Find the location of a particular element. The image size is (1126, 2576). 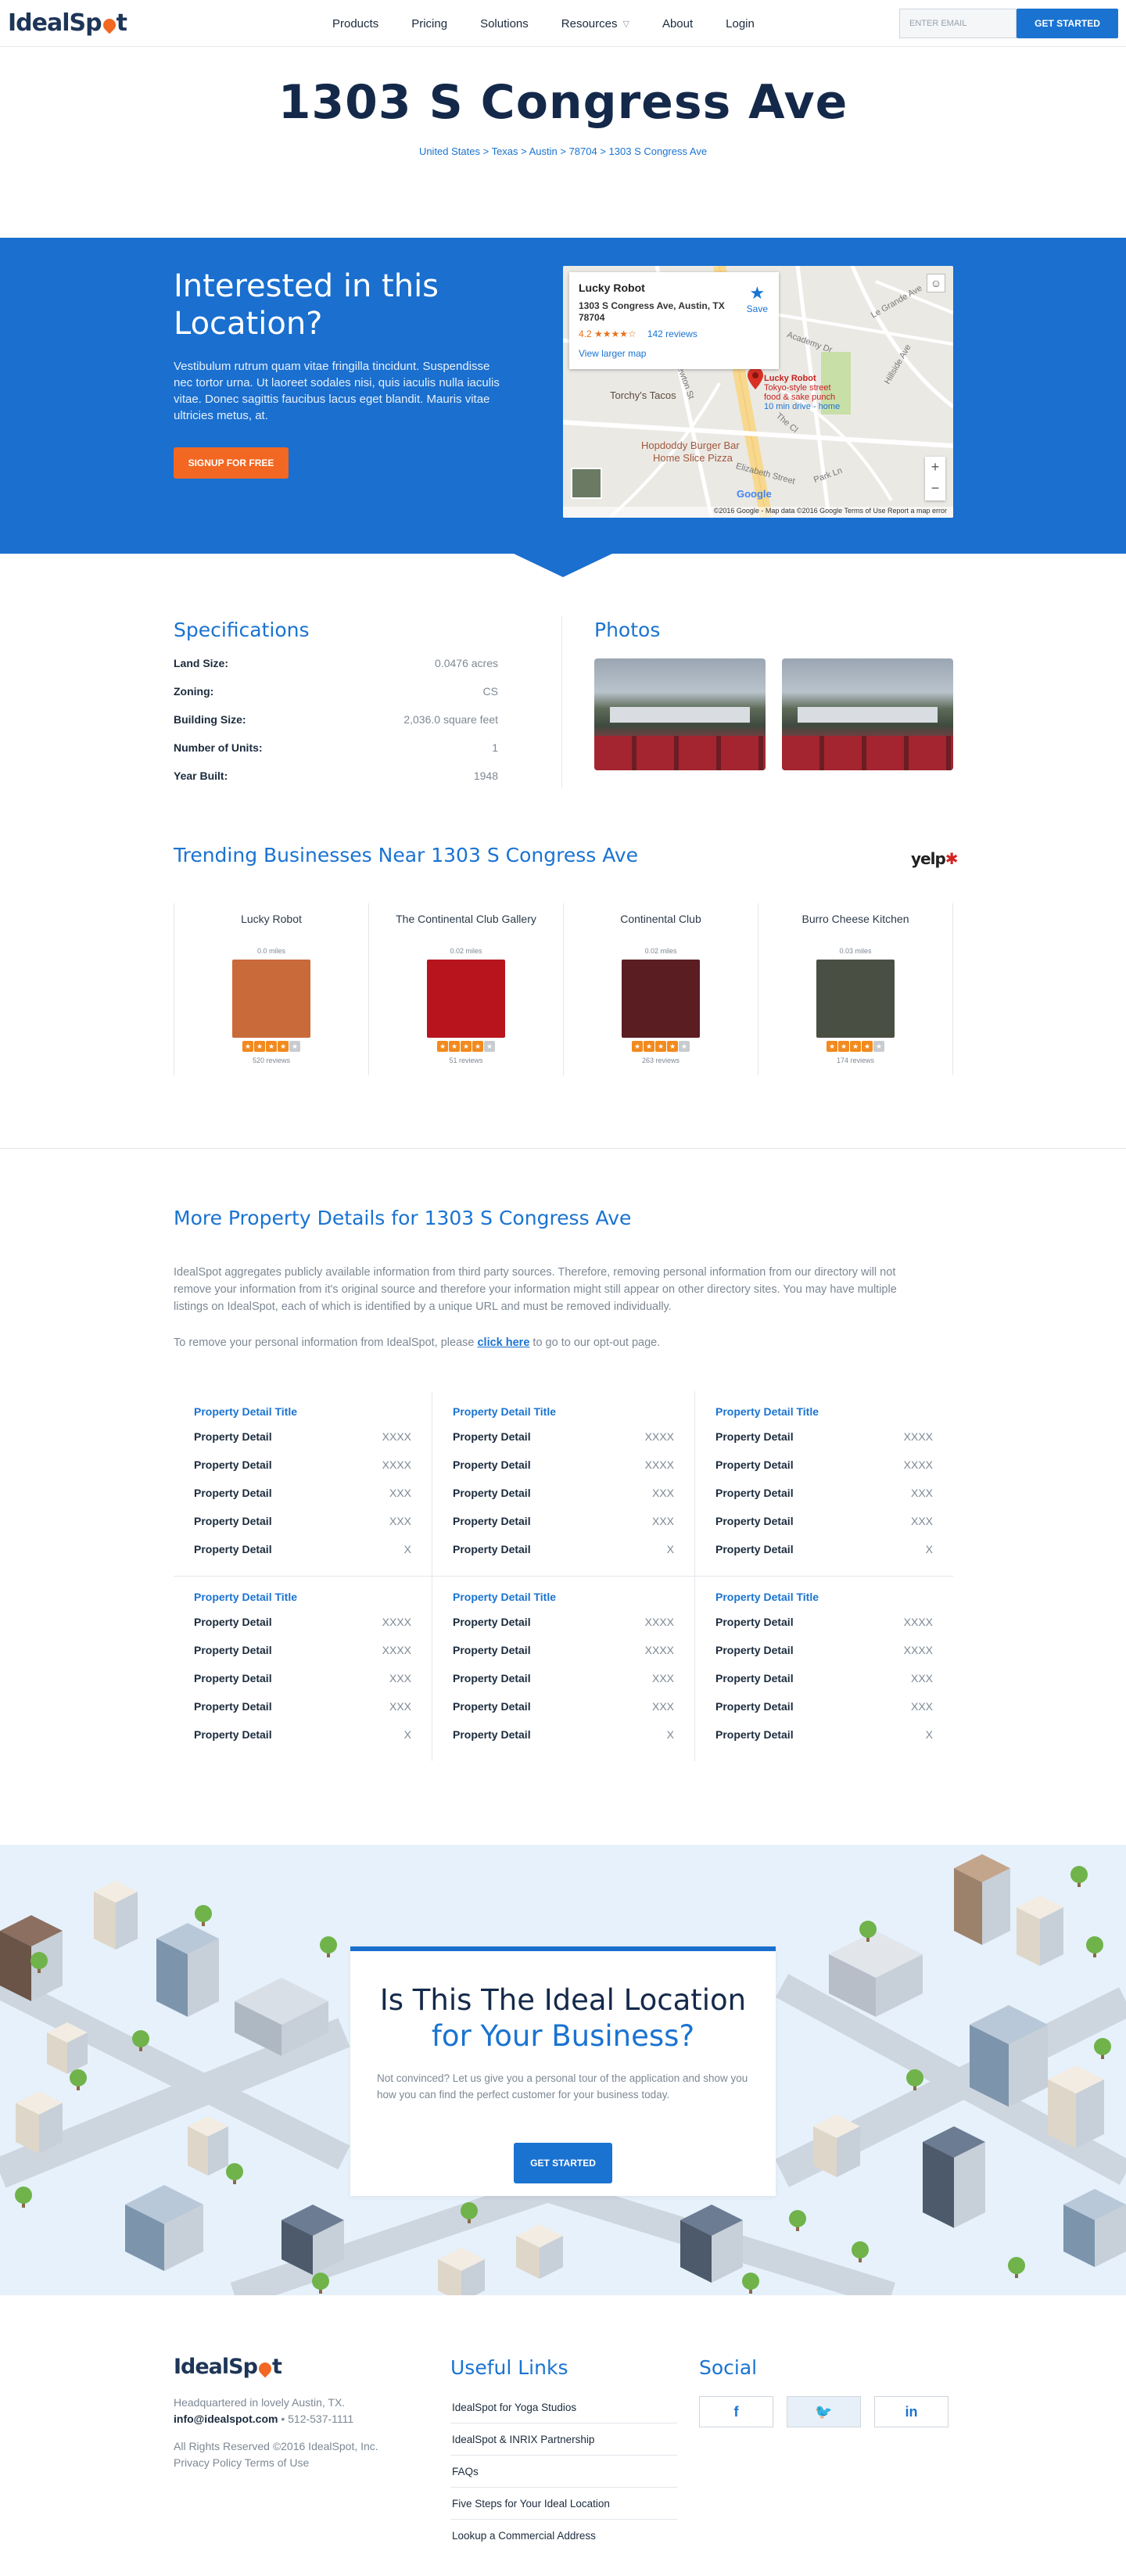

business-name: The Continental Club Gallery is located at coordinates (466, 919).